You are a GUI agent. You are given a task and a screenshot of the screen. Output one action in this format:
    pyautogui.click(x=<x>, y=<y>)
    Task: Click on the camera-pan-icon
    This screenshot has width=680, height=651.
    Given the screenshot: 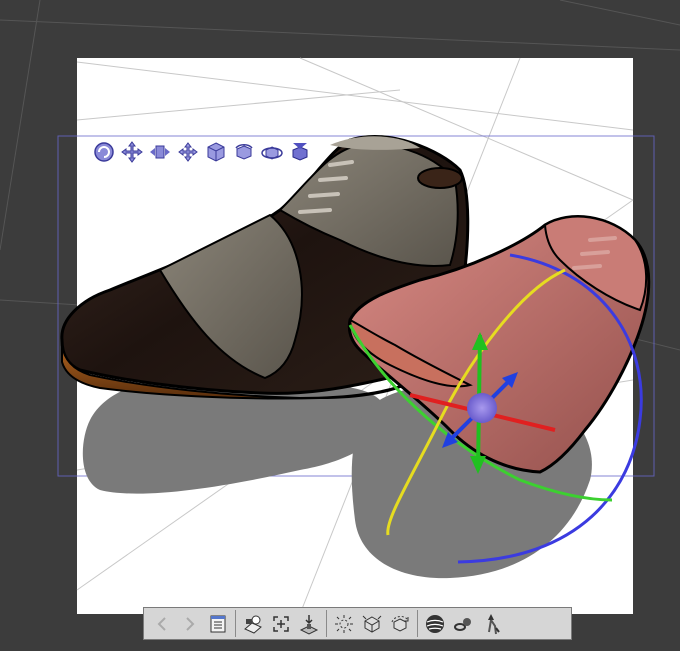 What is the action you would take?
    pyautogui.click(x=132, y=152)
    